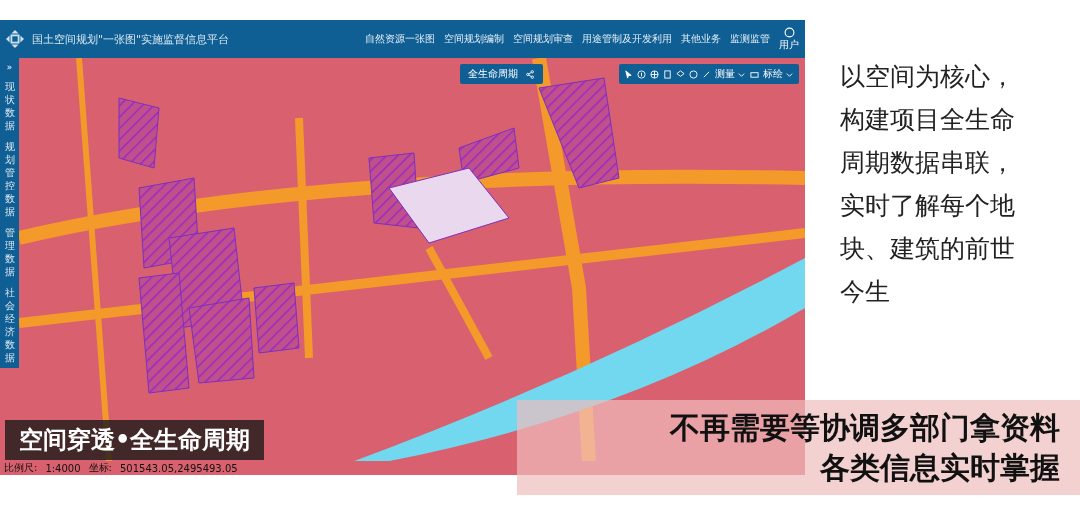  I want to click on nav-link: 用途管制及开发利用, so click(627, 39).